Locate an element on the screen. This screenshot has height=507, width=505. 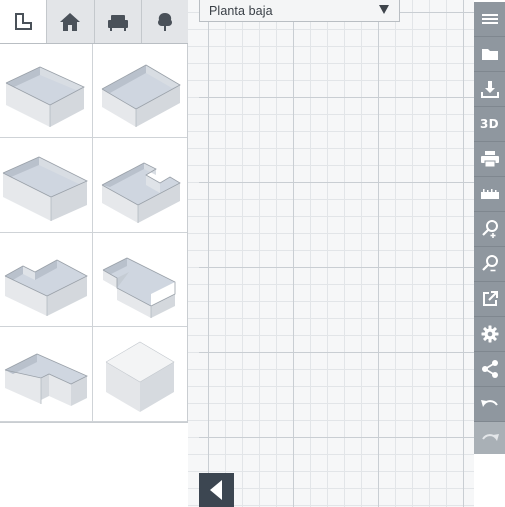
room-shape-icon is located at coordinates (24, 21).